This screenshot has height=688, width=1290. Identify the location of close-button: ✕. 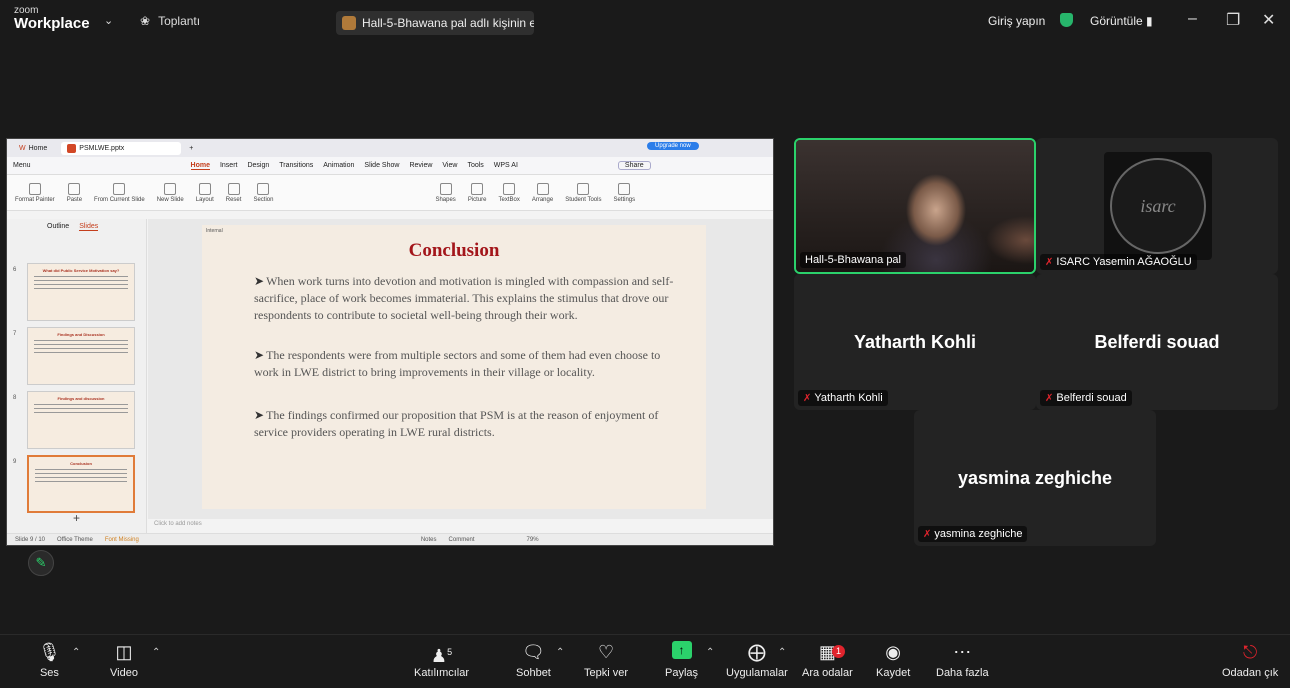
(1268, 20).